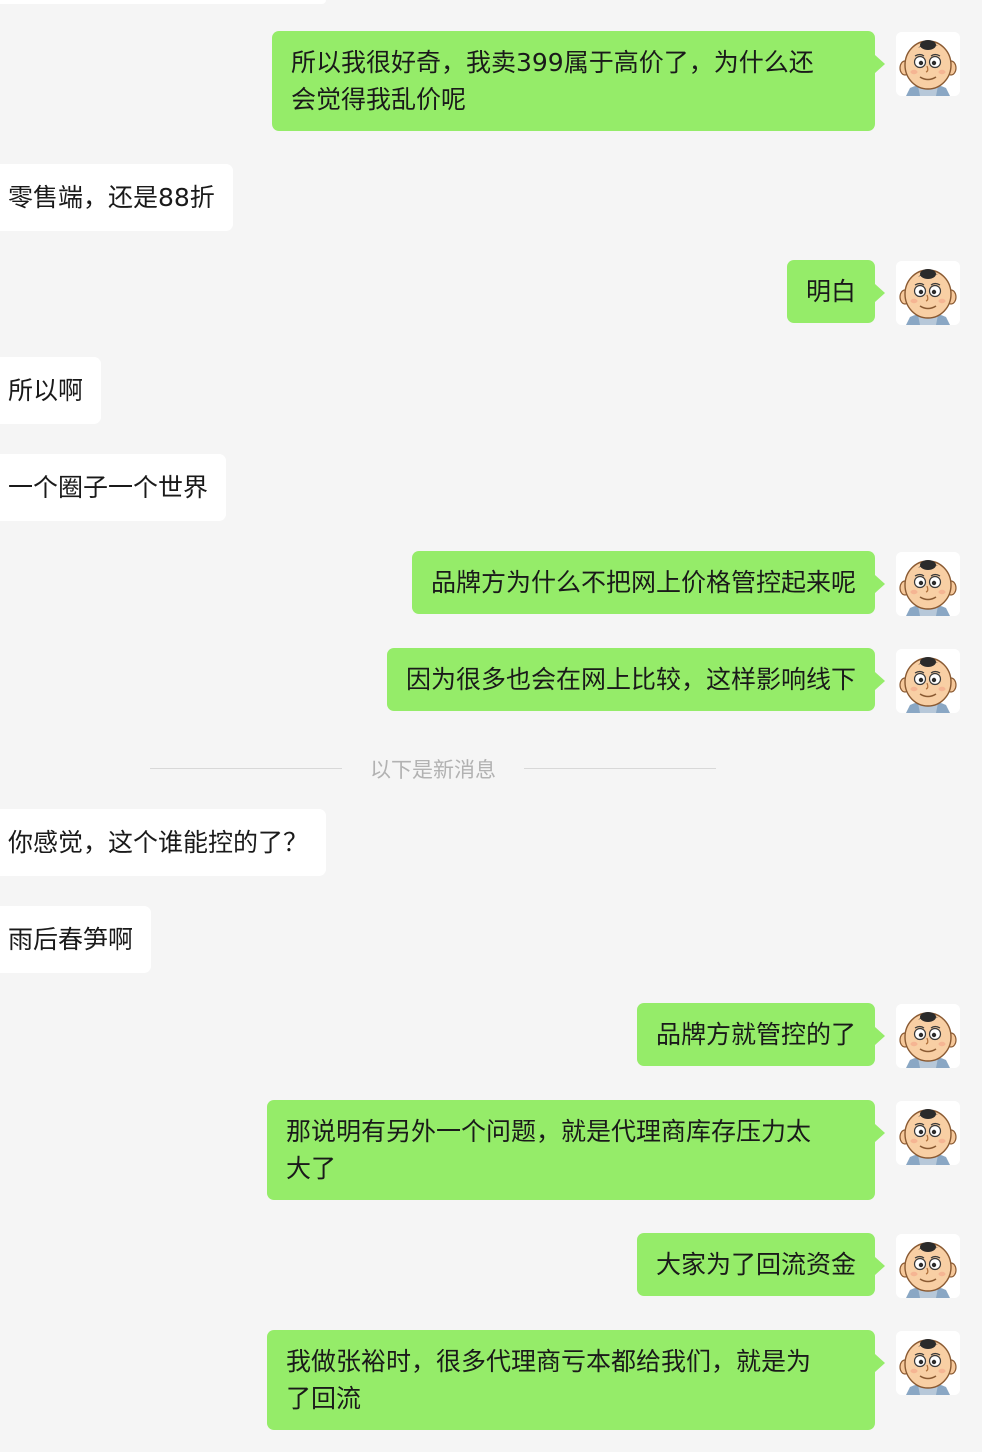 Image resolution: width=982 pixels, height=1452 pixels. Describe the element at coordinates (116, 197) in the screenshot. I see `received-message-bubble: 零售端，还是88折` at that location.